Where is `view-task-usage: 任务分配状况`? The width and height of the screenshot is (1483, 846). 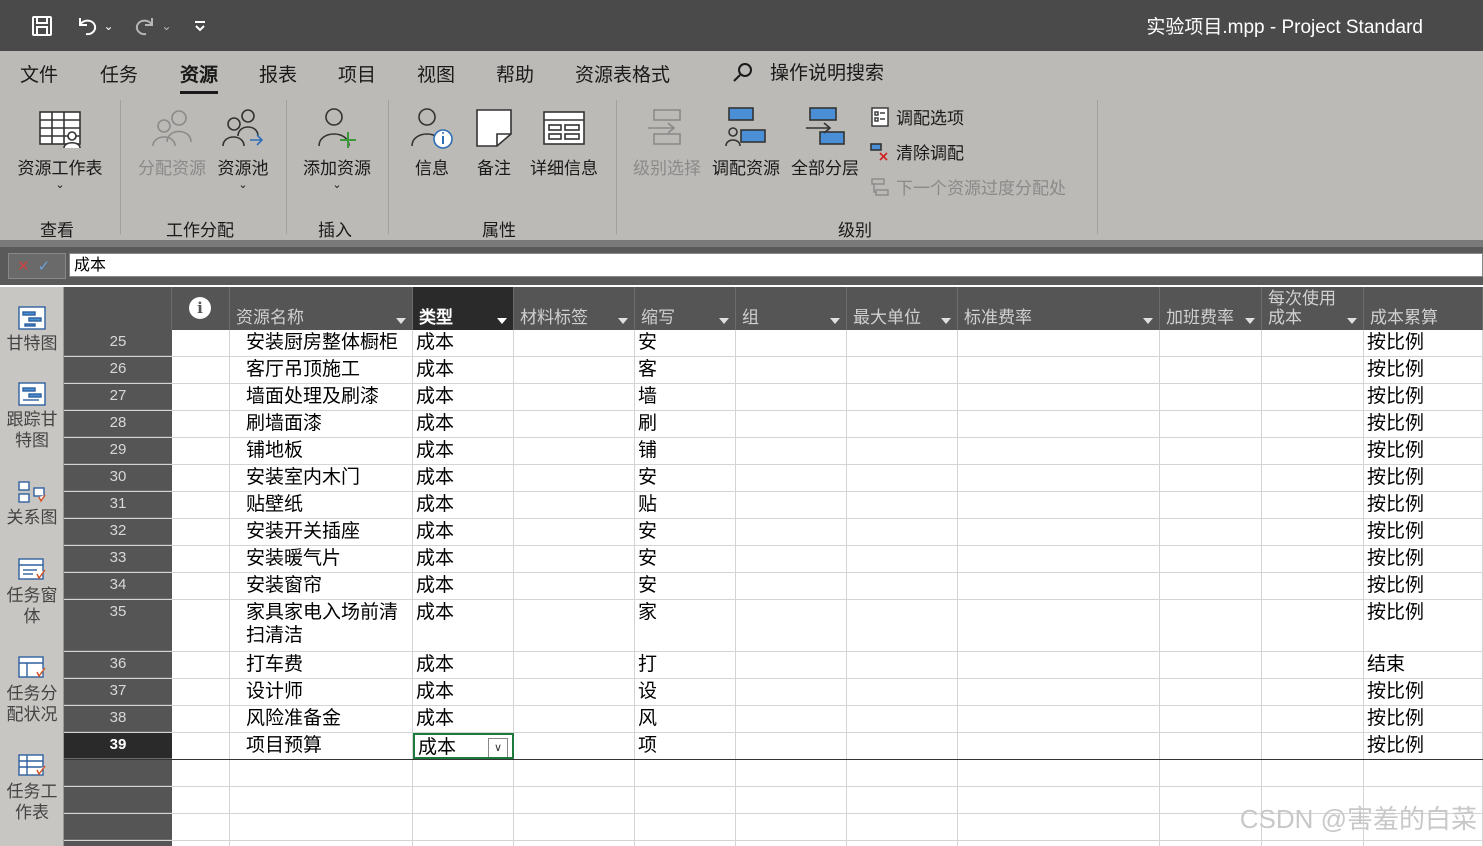 view-task-usage: 任务分配状况 is located at coordinates (32, 690).